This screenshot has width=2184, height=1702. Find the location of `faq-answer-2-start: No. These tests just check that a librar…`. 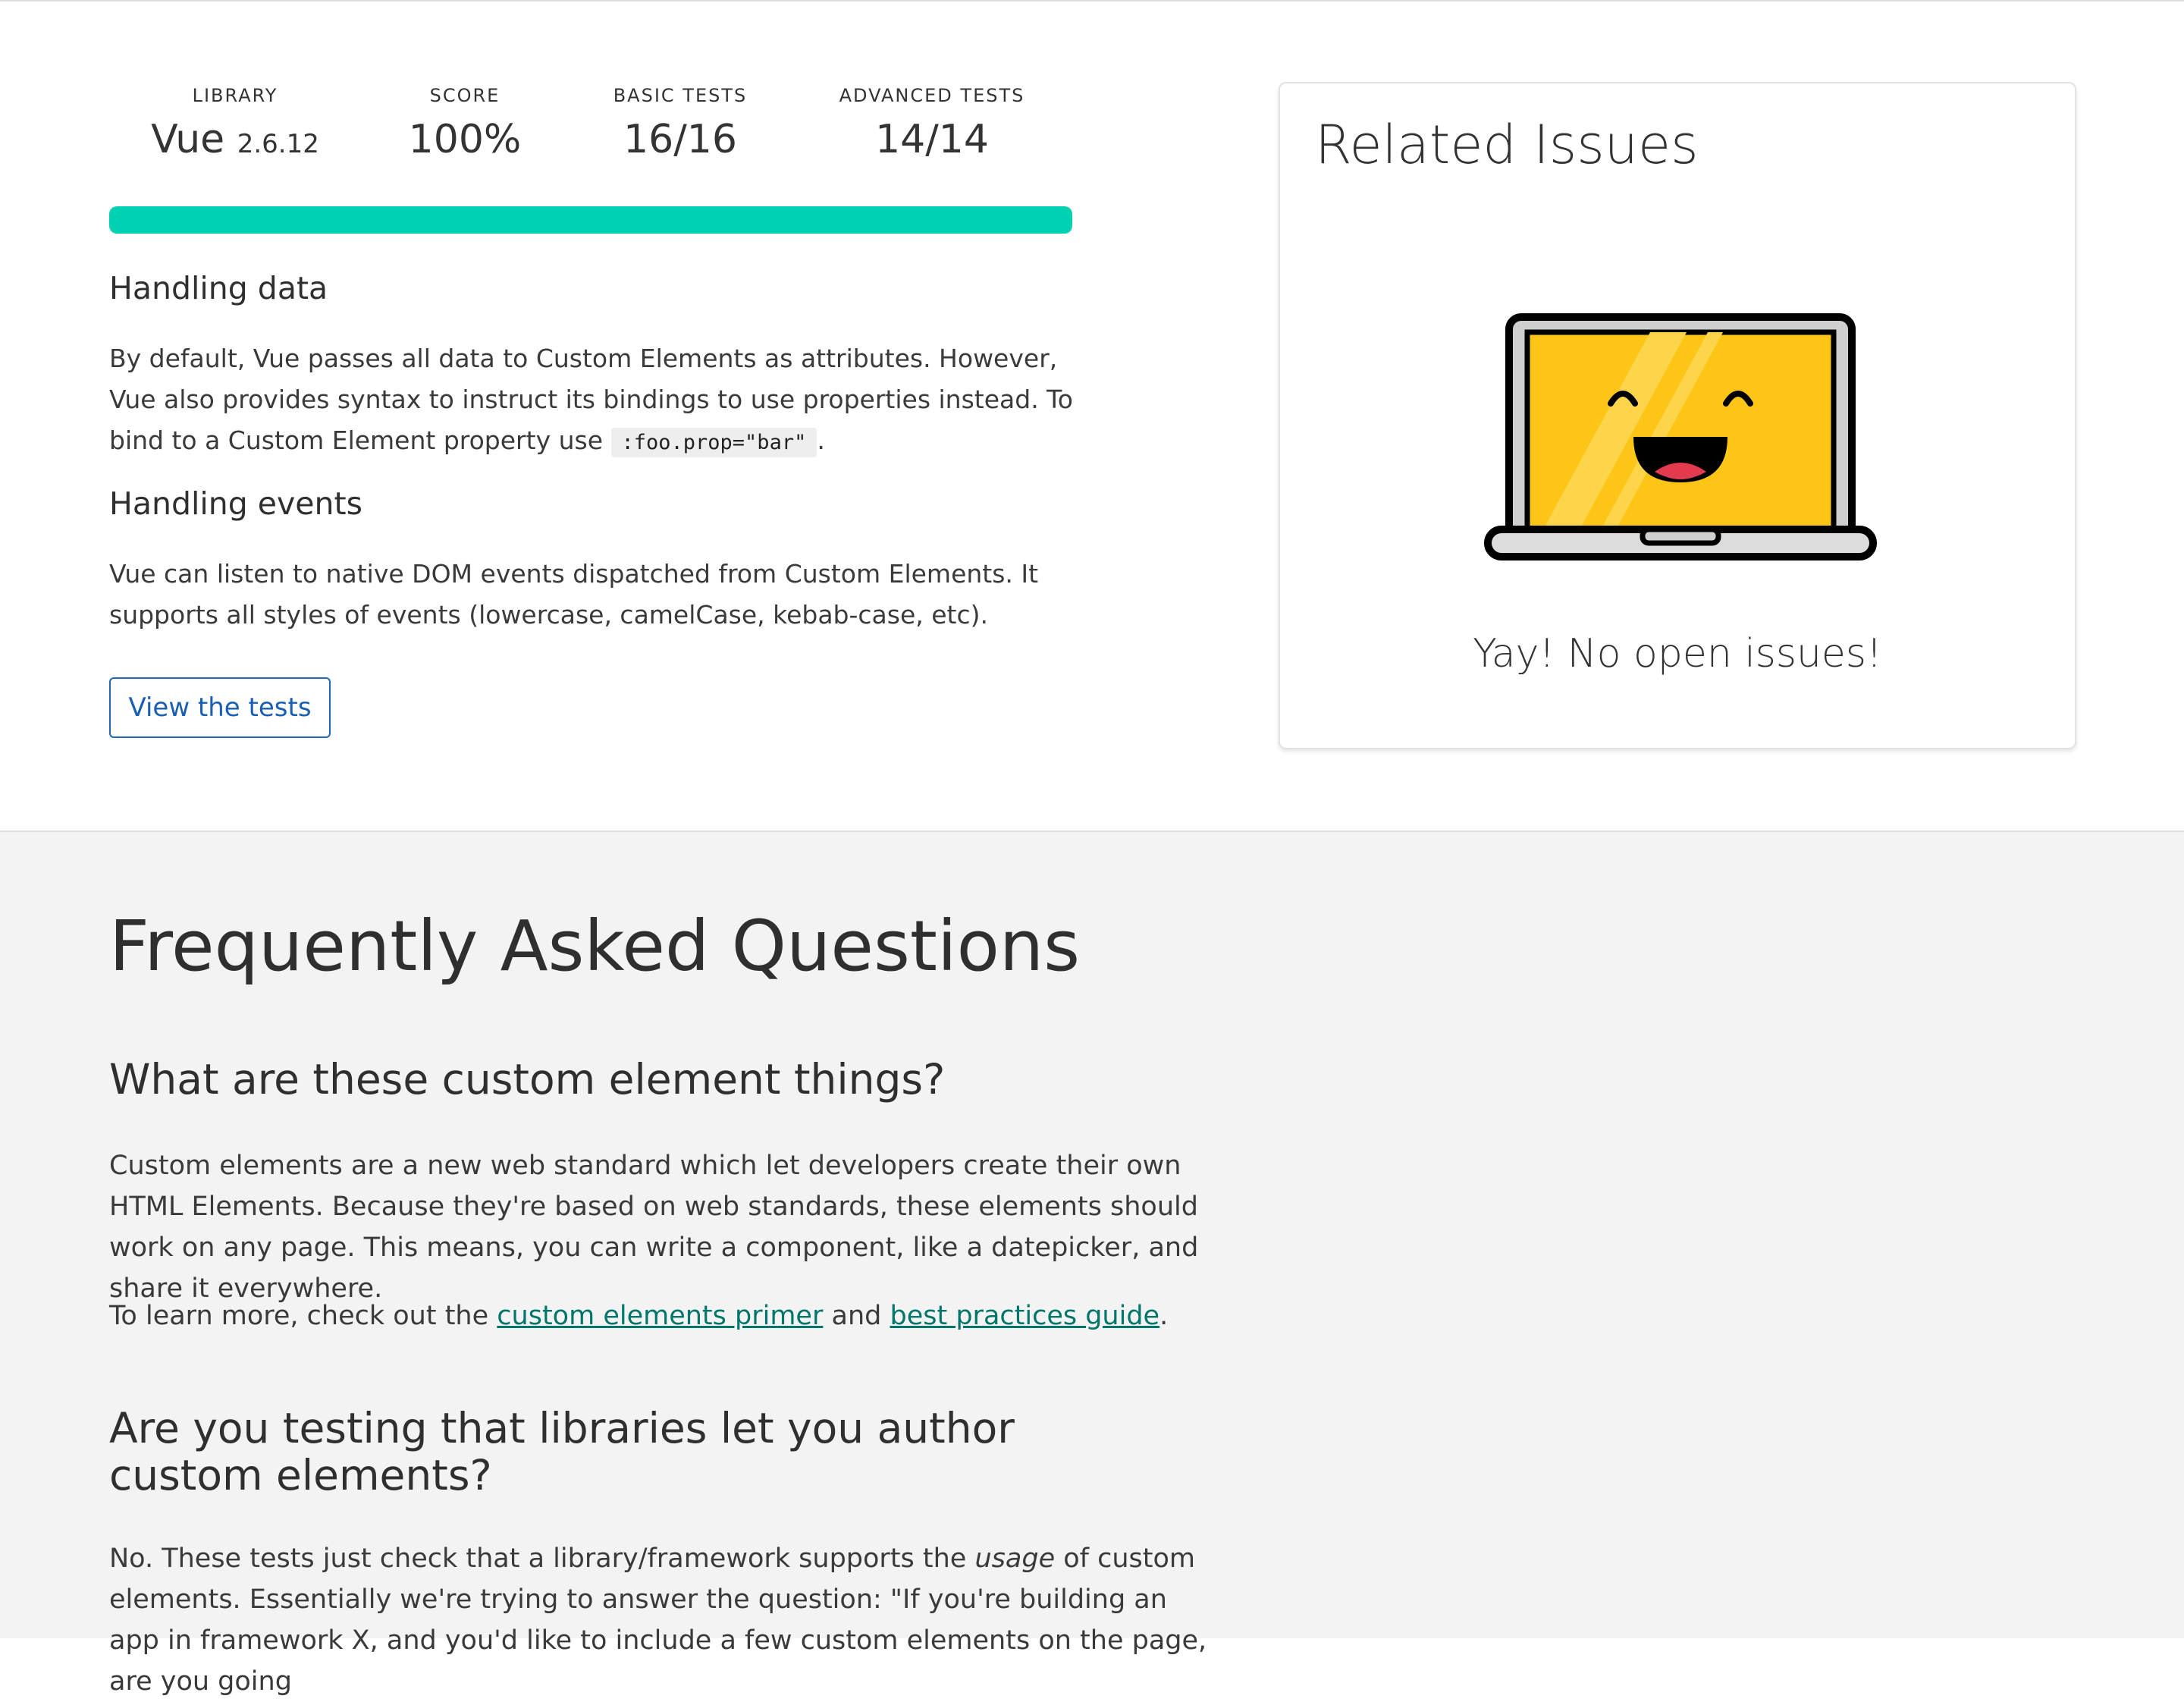

faq-answer-2-start: No. These tests just check that a librar… is located at coordinates (538, 1558).